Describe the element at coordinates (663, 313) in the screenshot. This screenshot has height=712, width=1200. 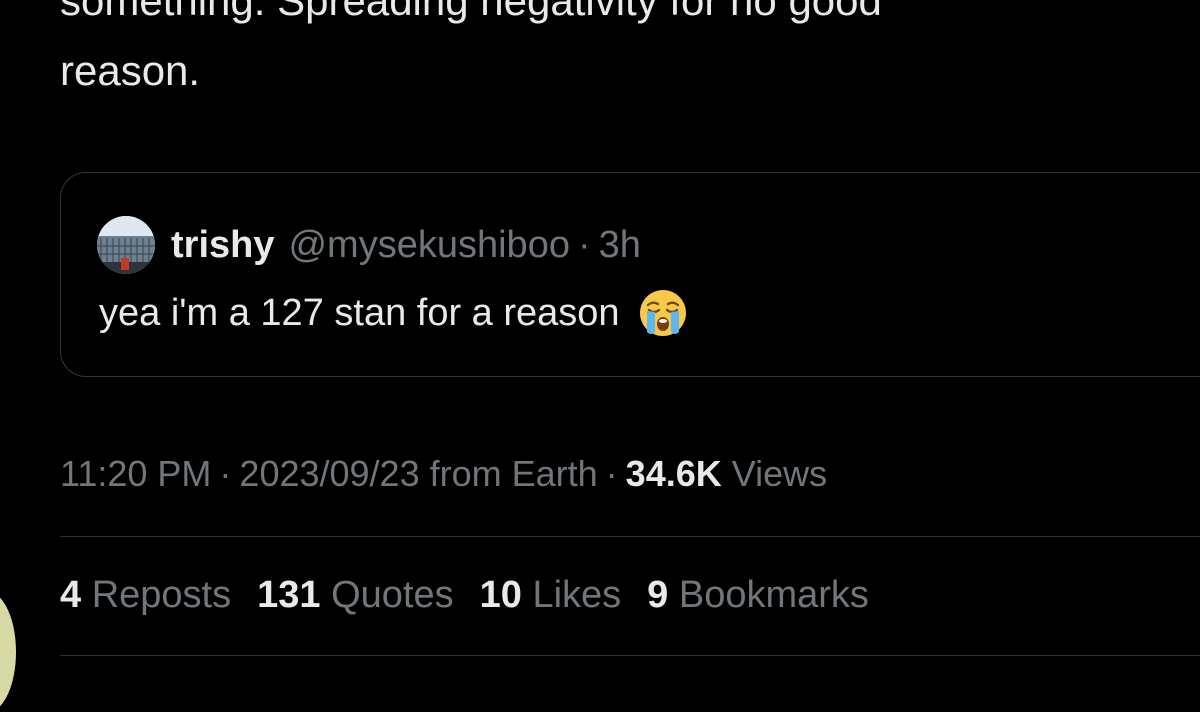
I see `loudly-crying-face-icon` at that location.